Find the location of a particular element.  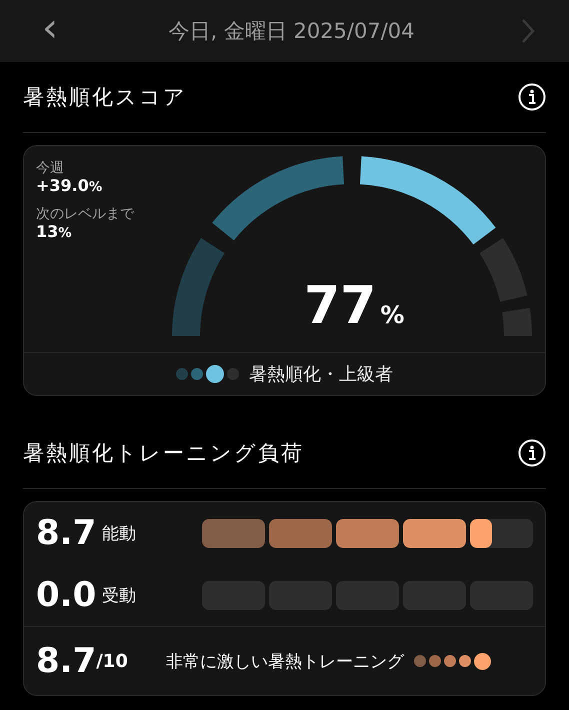

stat-value: 13% is located at coordinates (54, 232).